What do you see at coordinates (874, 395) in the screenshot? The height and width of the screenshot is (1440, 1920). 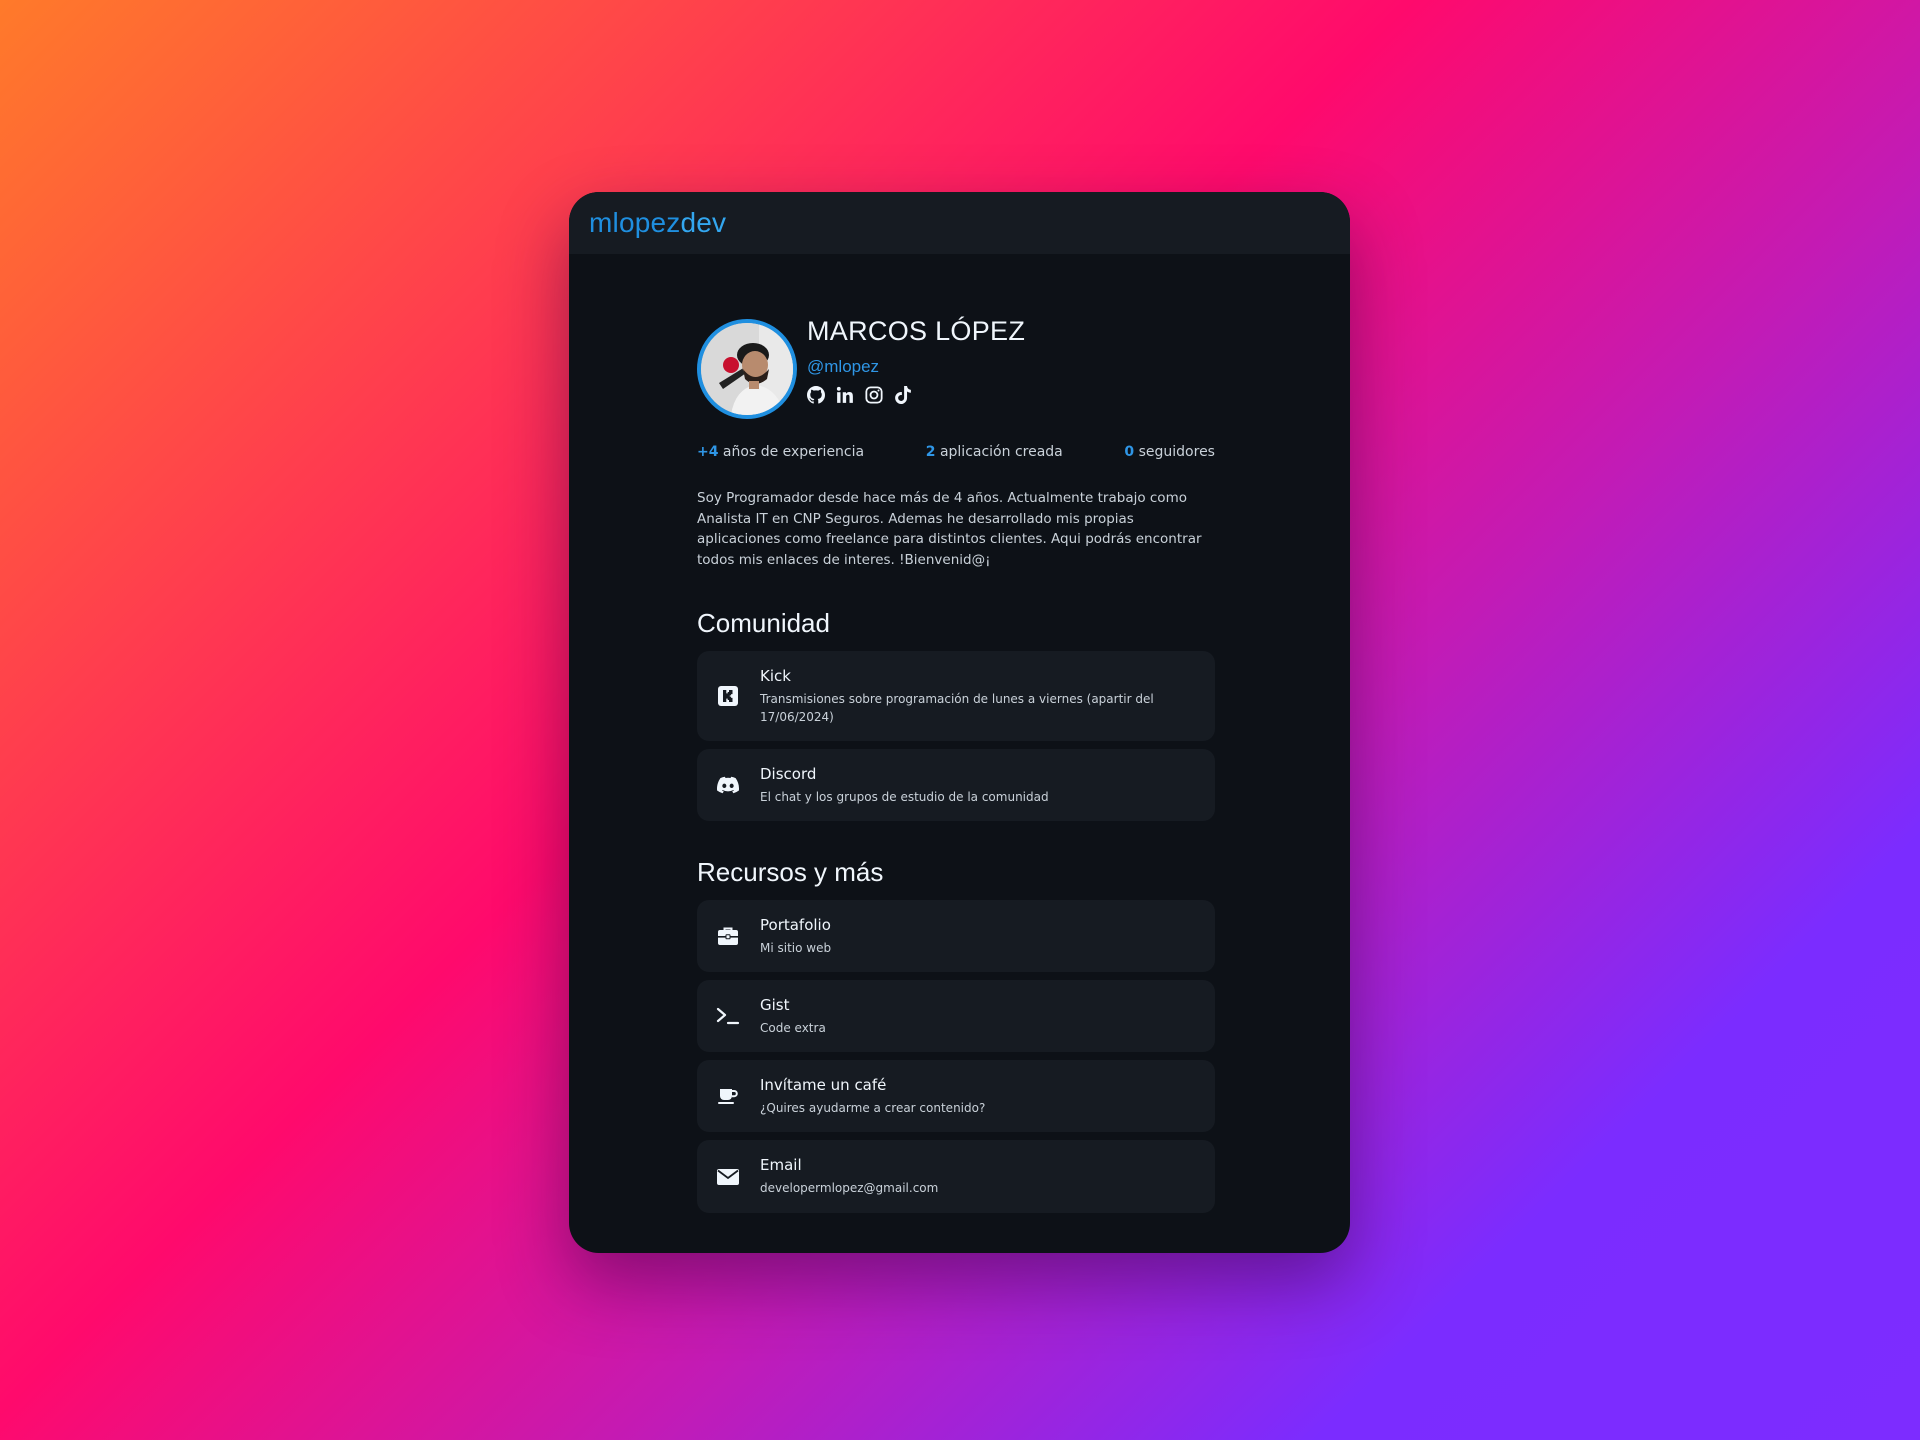 I see `instagram-icon` at bounding box center [874, 395].